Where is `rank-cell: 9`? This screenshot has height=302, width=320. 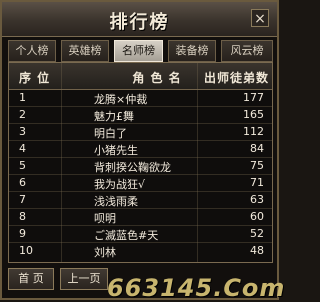
rank-cell: 9 is located at coordinates (22, 233).